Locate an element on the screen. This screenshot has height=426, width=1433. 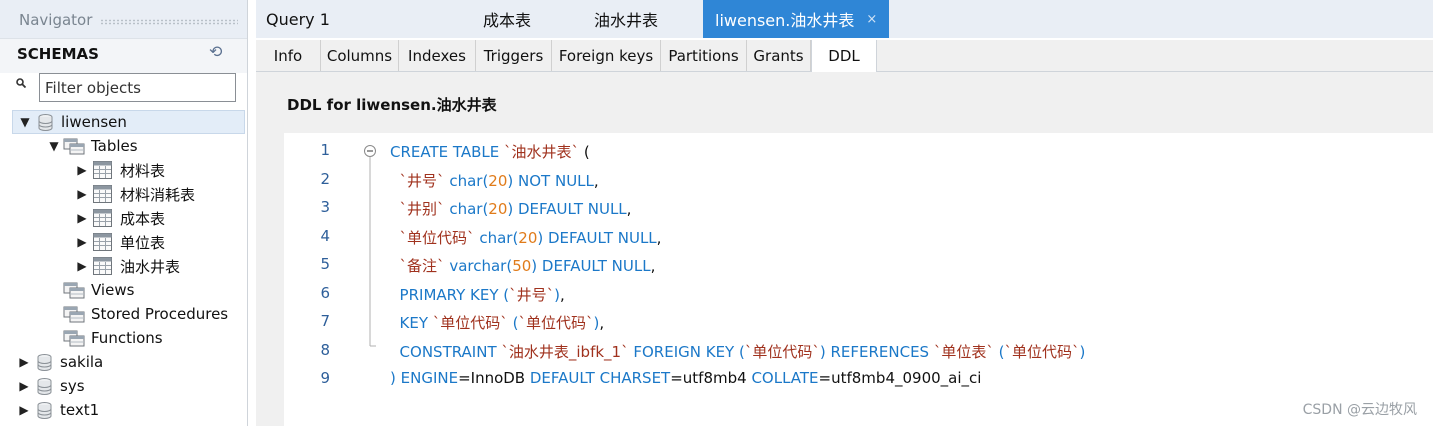
close-icon: × is located at coordinates (871, 19).